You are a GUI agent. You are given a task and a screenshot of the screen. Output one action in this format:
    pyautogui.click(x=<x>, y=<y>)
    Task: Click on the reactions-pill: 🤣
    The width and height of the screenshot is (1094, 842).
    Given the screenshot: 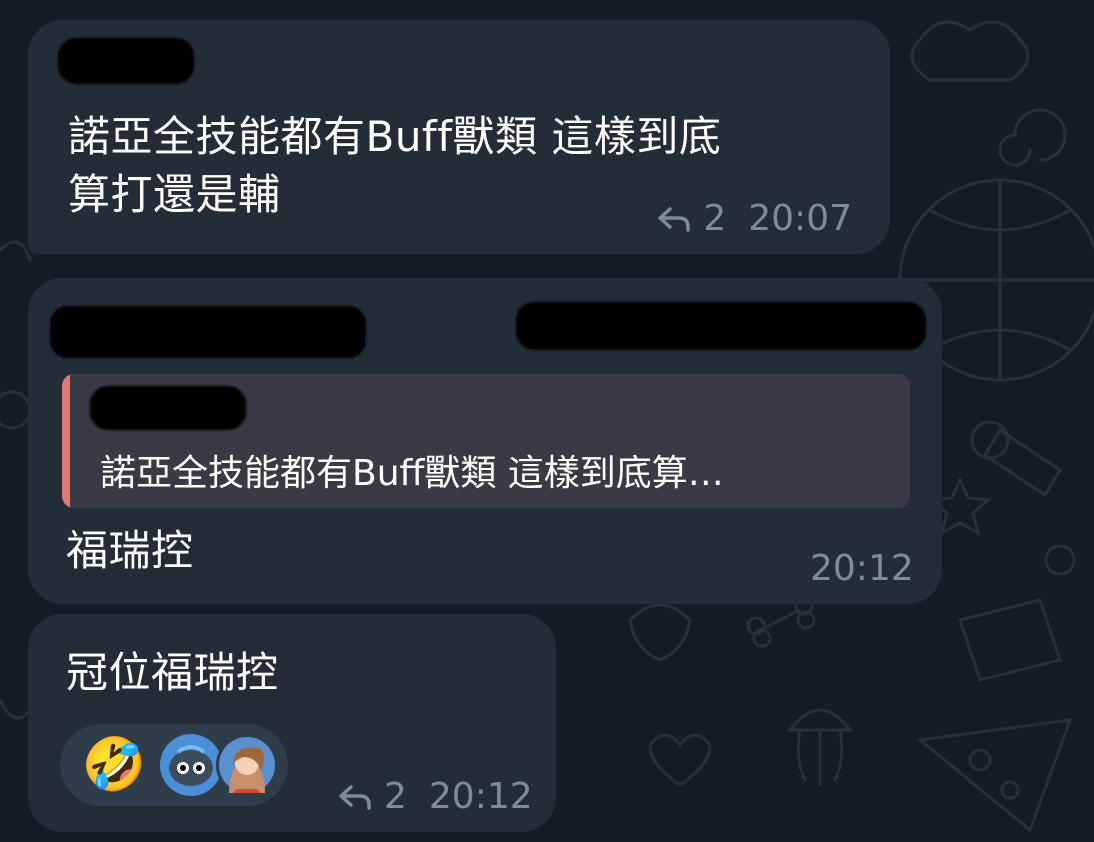 What is the action you would take?
    pyautogui.click(x=174, y=765)
    